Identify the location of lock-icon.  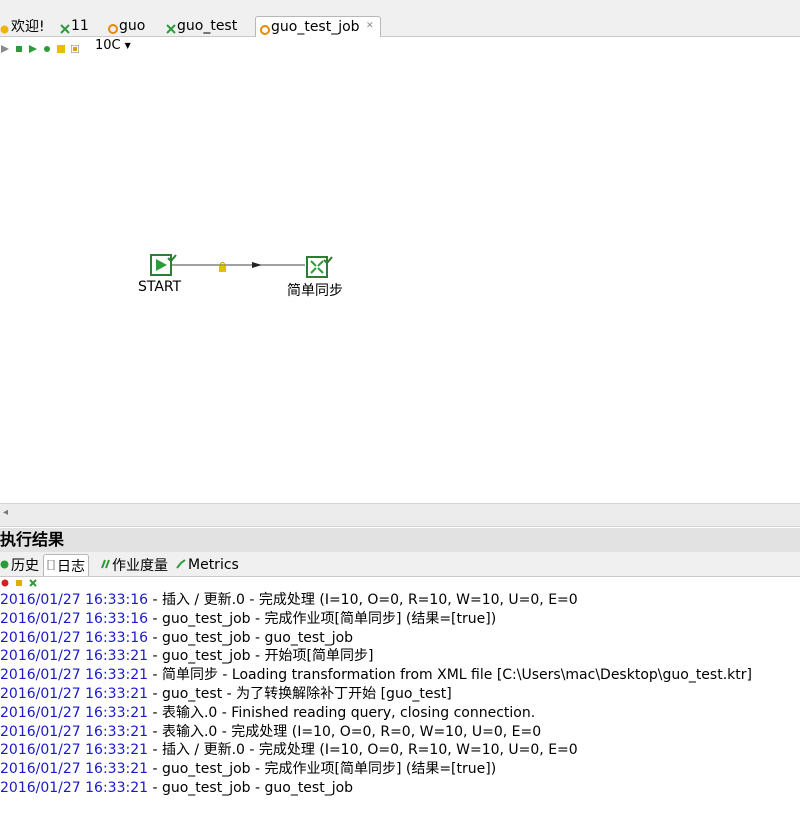
(222, 268).